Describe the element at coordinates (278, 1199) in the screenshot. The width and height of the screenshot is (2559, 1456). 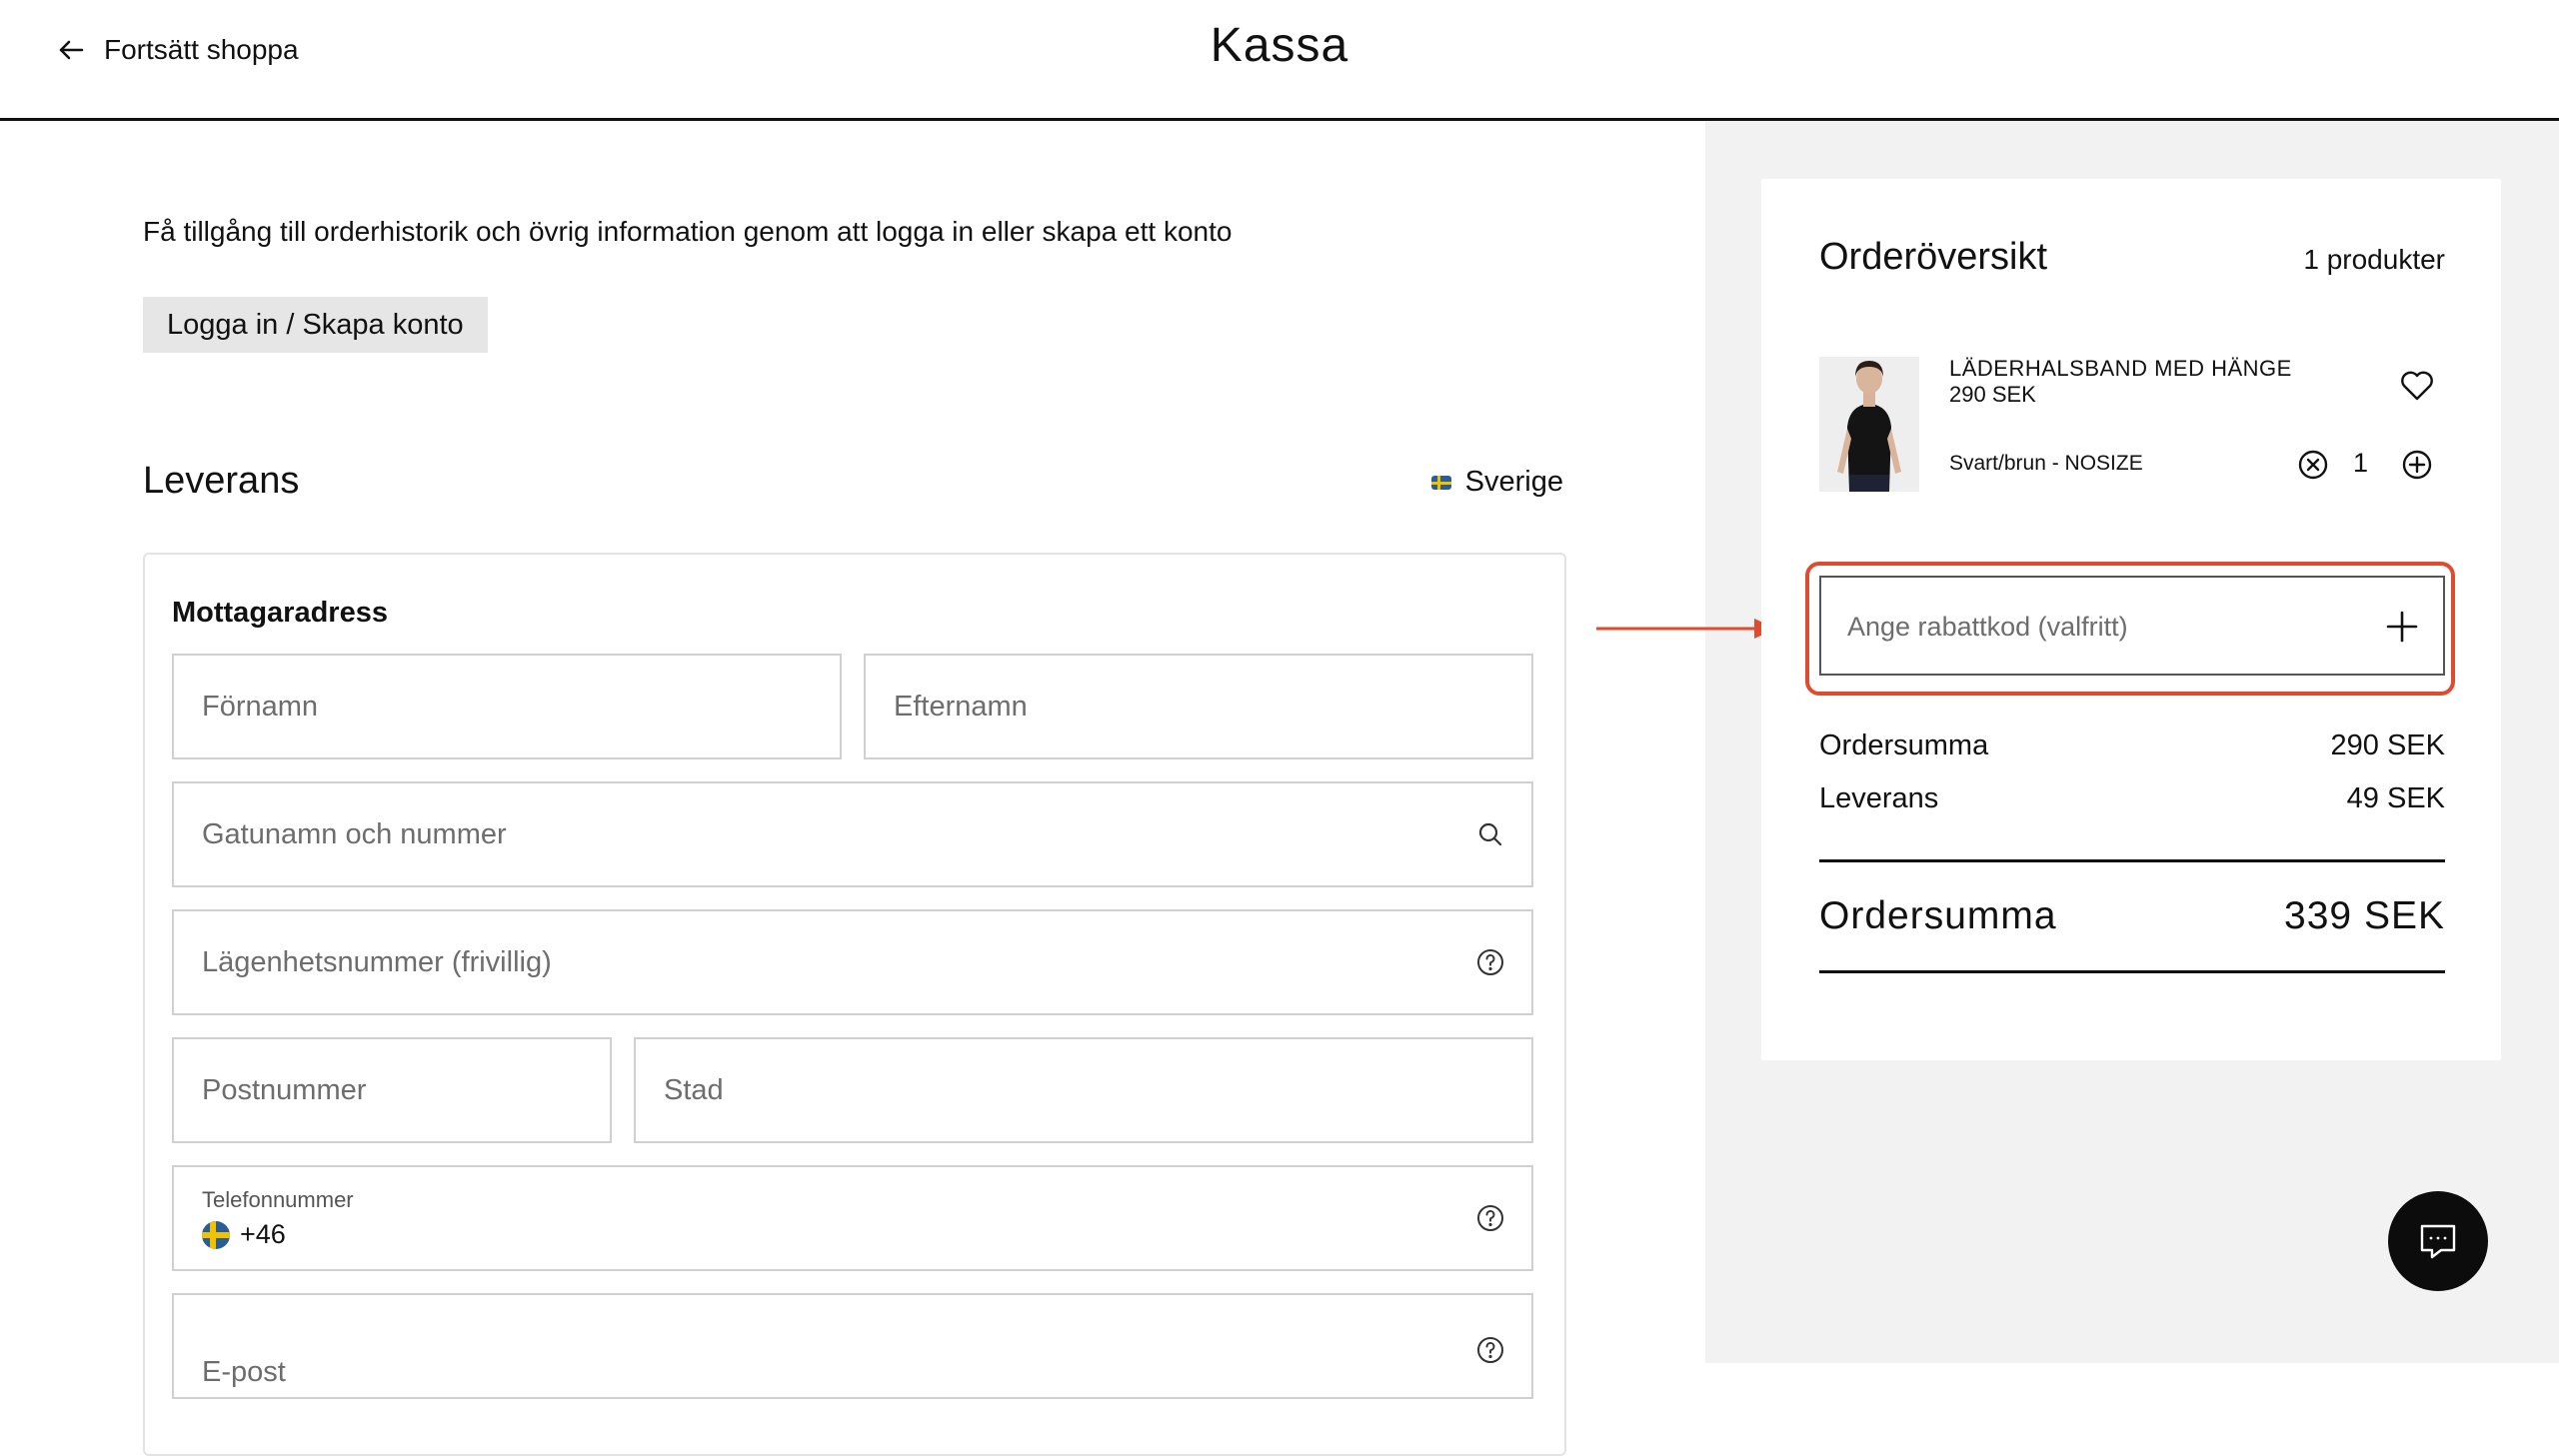
I see `phone-label: Telefonnummer` at that location.